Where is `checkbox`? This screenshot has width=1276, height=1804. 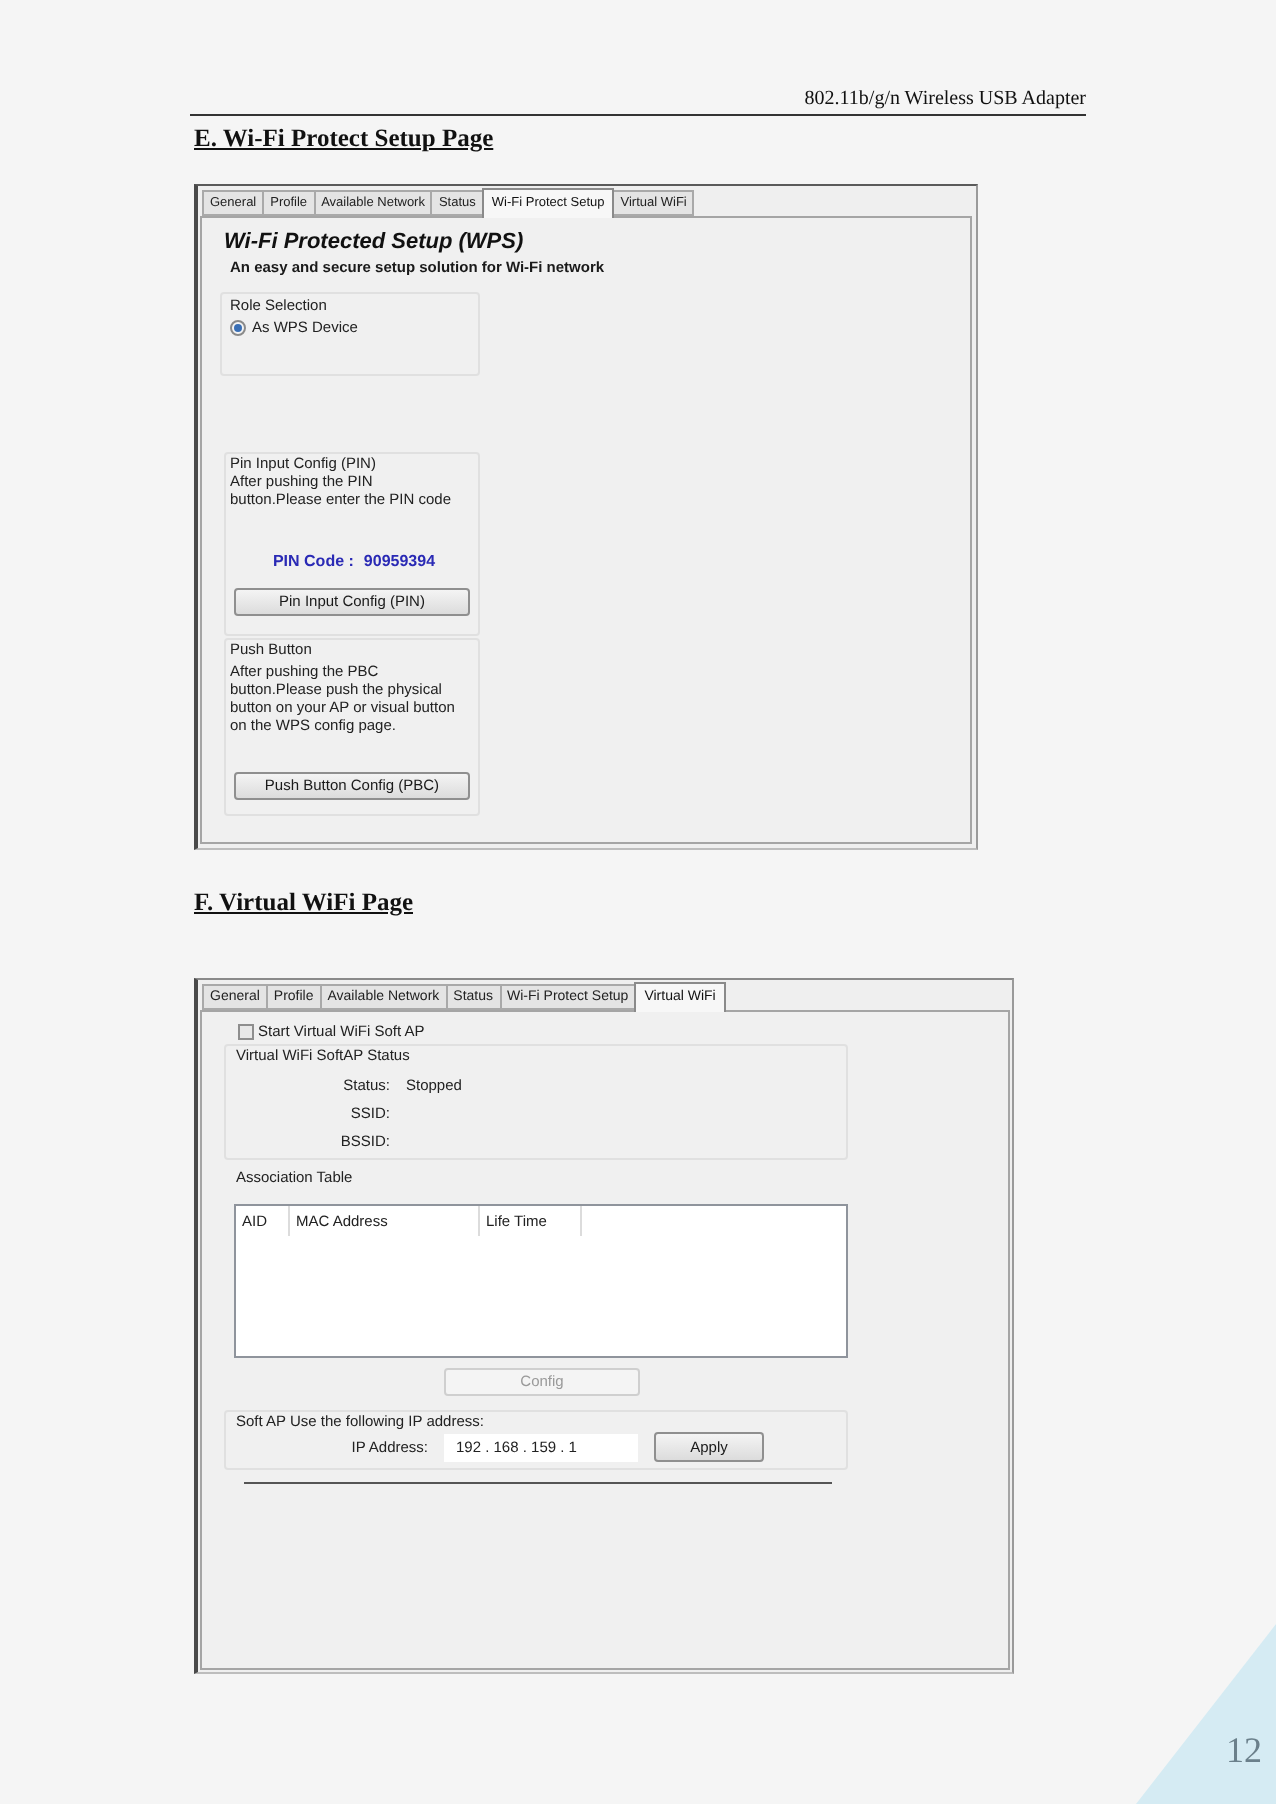 checkbox is located at coordinates (246, 1031).